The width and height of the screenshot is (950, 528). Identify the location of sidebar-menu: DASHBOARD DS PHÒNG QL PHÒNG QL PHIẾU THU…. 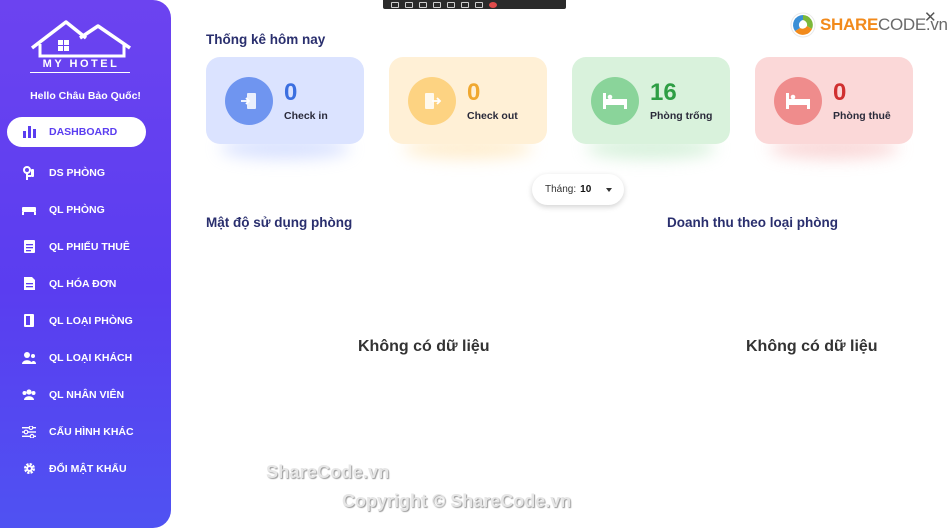
(85, 302).